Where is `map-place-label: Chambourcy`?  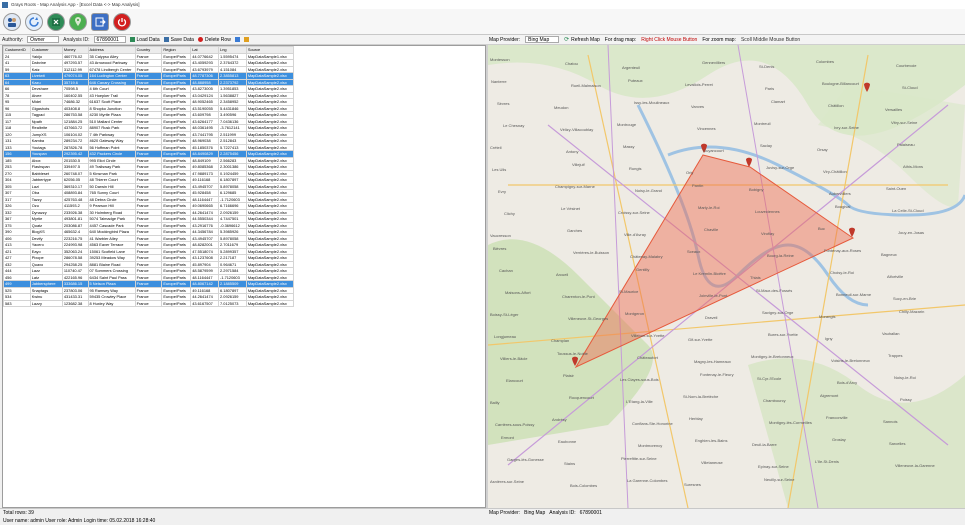
map-place-label: Chambourcy is located at coordinates (774, 400).